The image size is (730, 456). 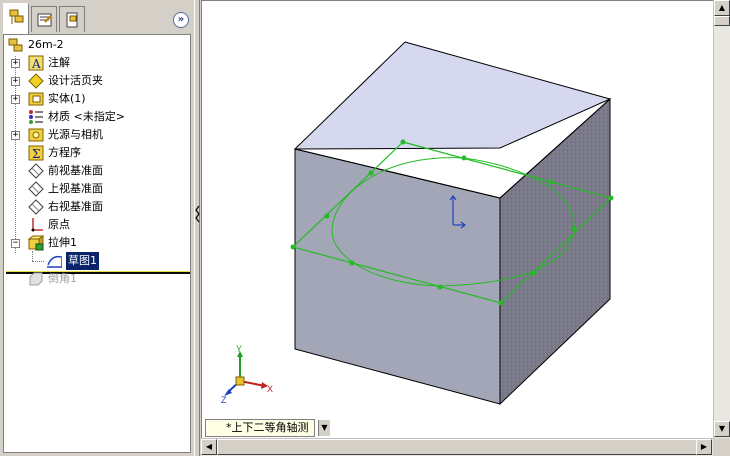 I want to click on vertical-scrollbar: ▲ ▼, so click(x=721, y=219).